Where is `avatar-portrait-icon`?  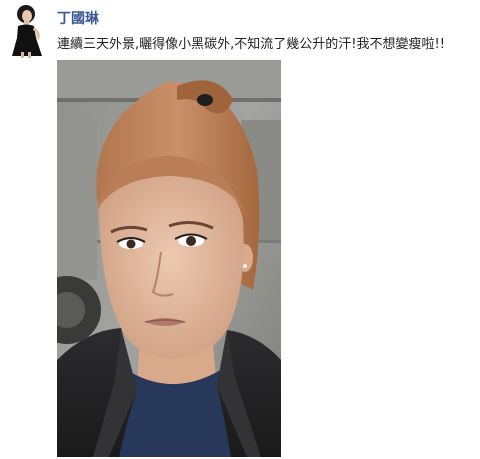
avatar-portrait-icon is located at coordinates (26, 30).